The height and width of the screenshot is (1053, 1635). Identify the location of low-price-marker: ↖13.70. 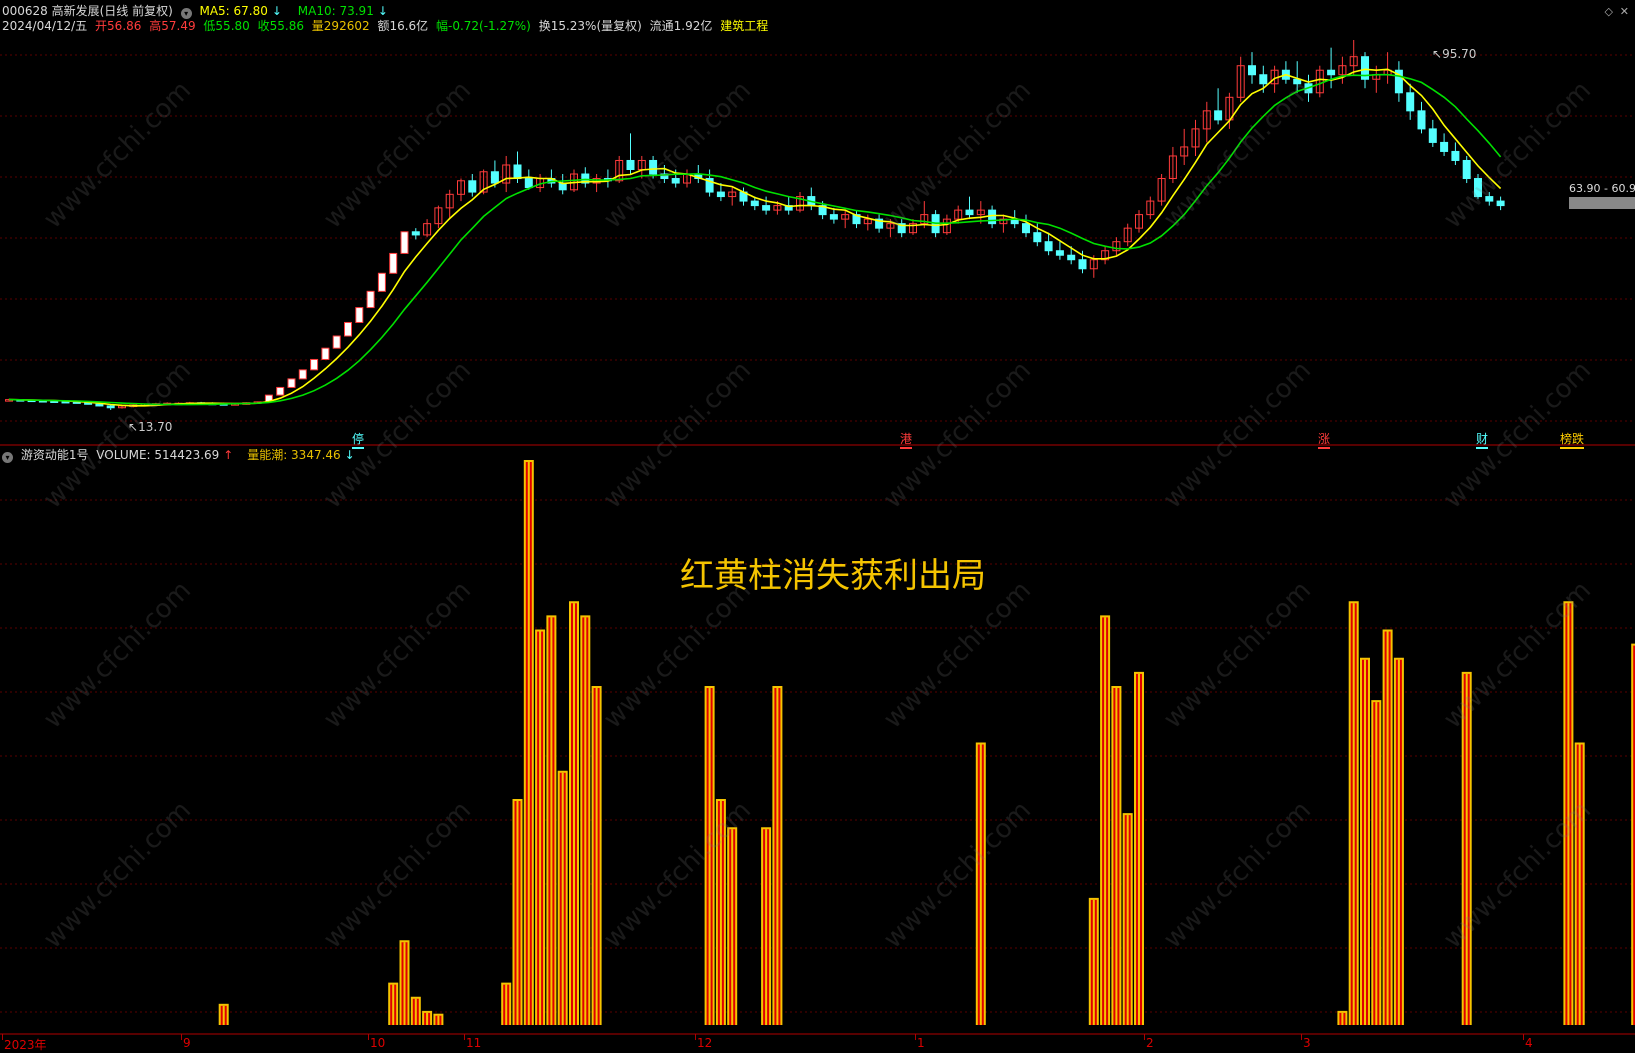
(150, 427).